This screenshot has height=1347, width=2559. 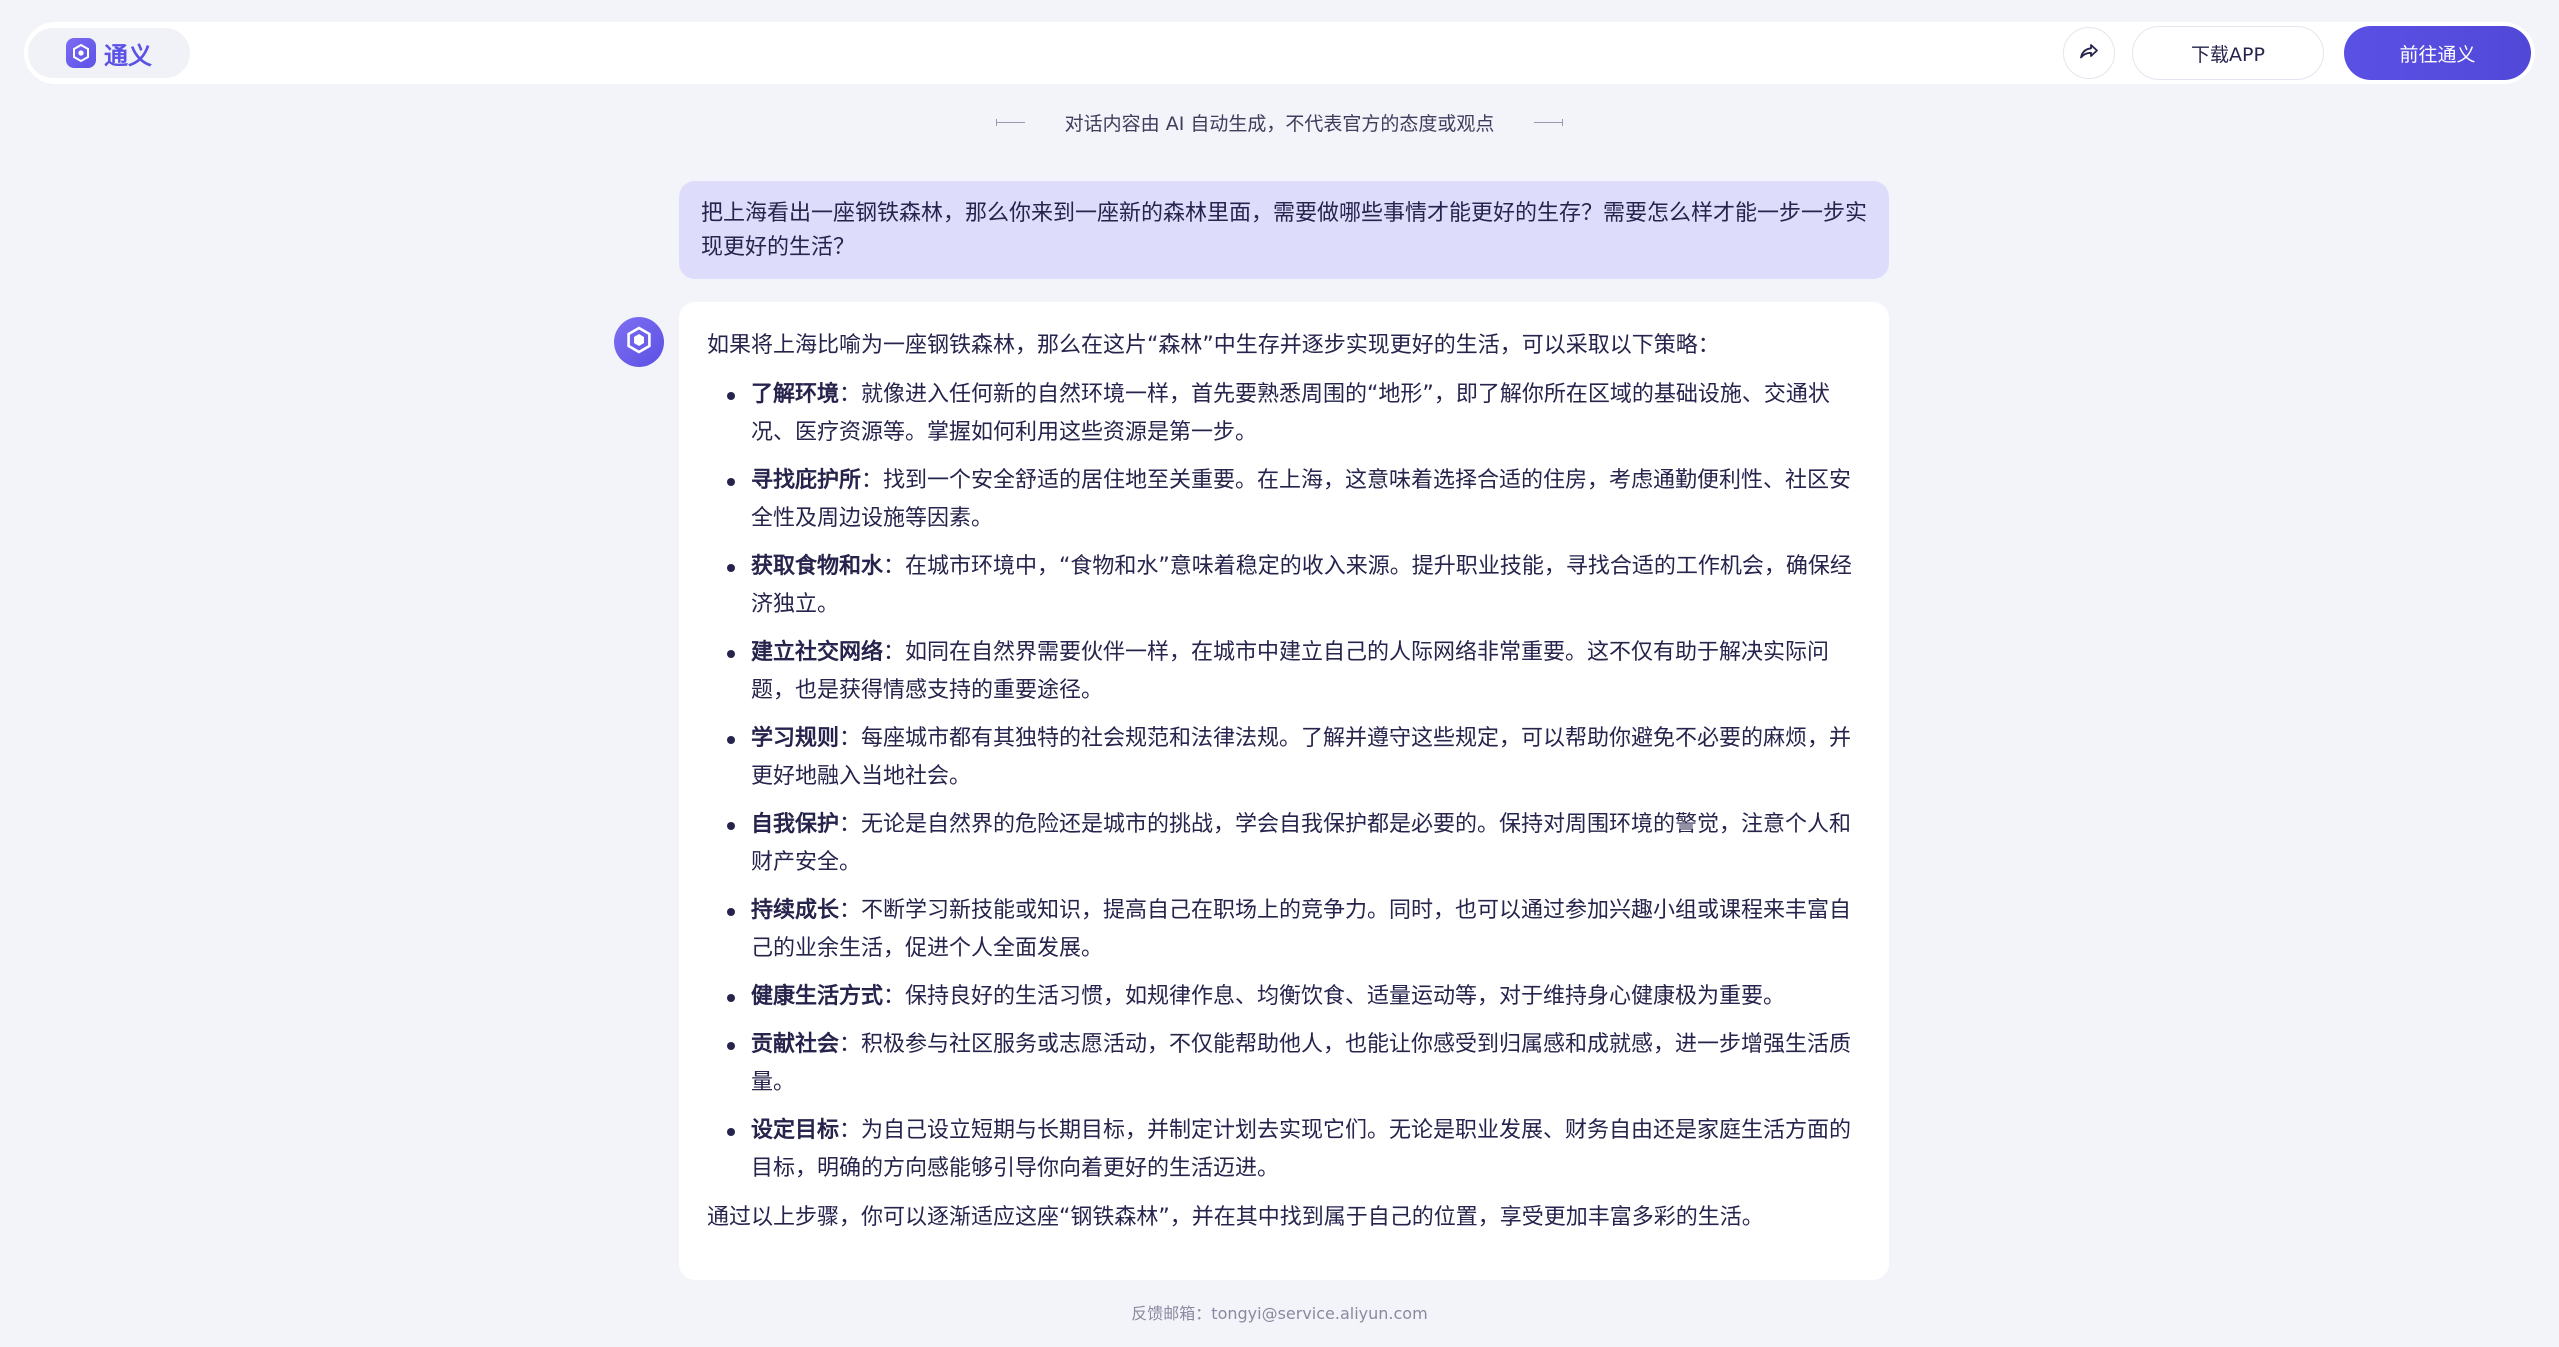 I want to click on brand-logo: 通义, so click(x=109, y=53).